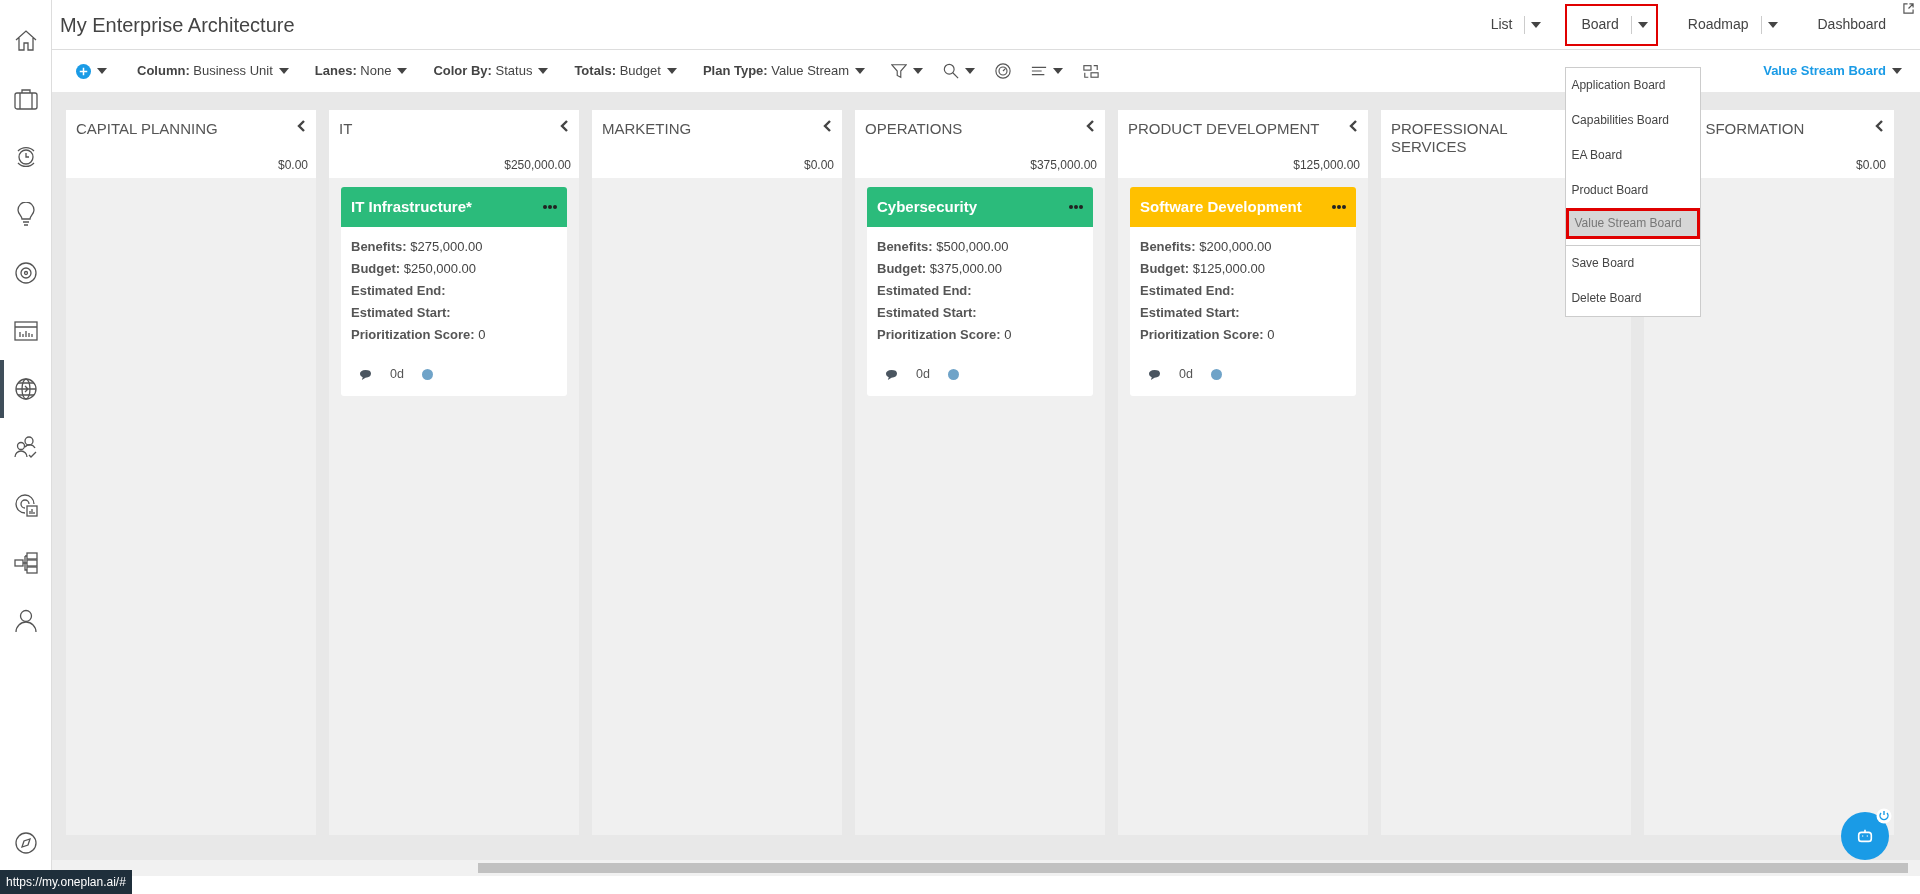 The height and width of the screenshot is (894, 1920). I want to click on card-title: Cybersecurity, so click(927, 206).